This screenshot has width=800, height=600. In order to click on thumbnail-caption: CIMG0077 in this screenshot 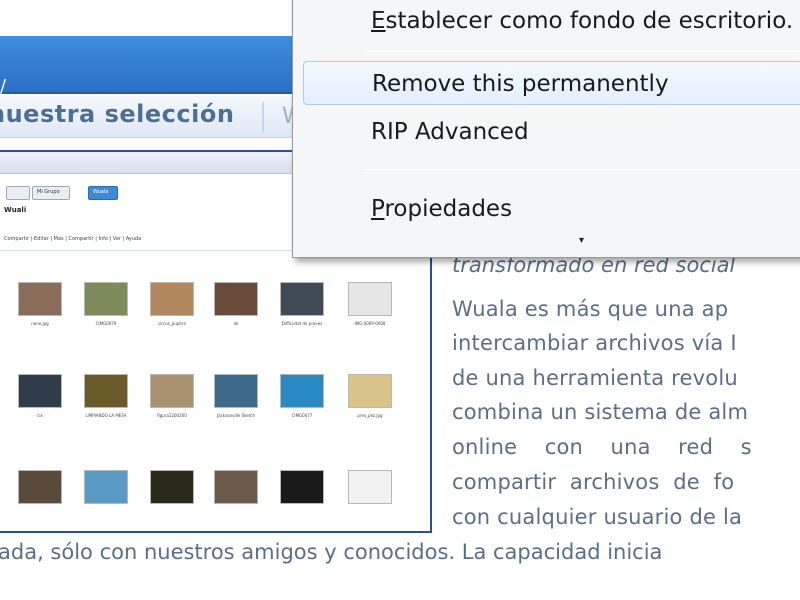, I will do `click(302, 415)`.